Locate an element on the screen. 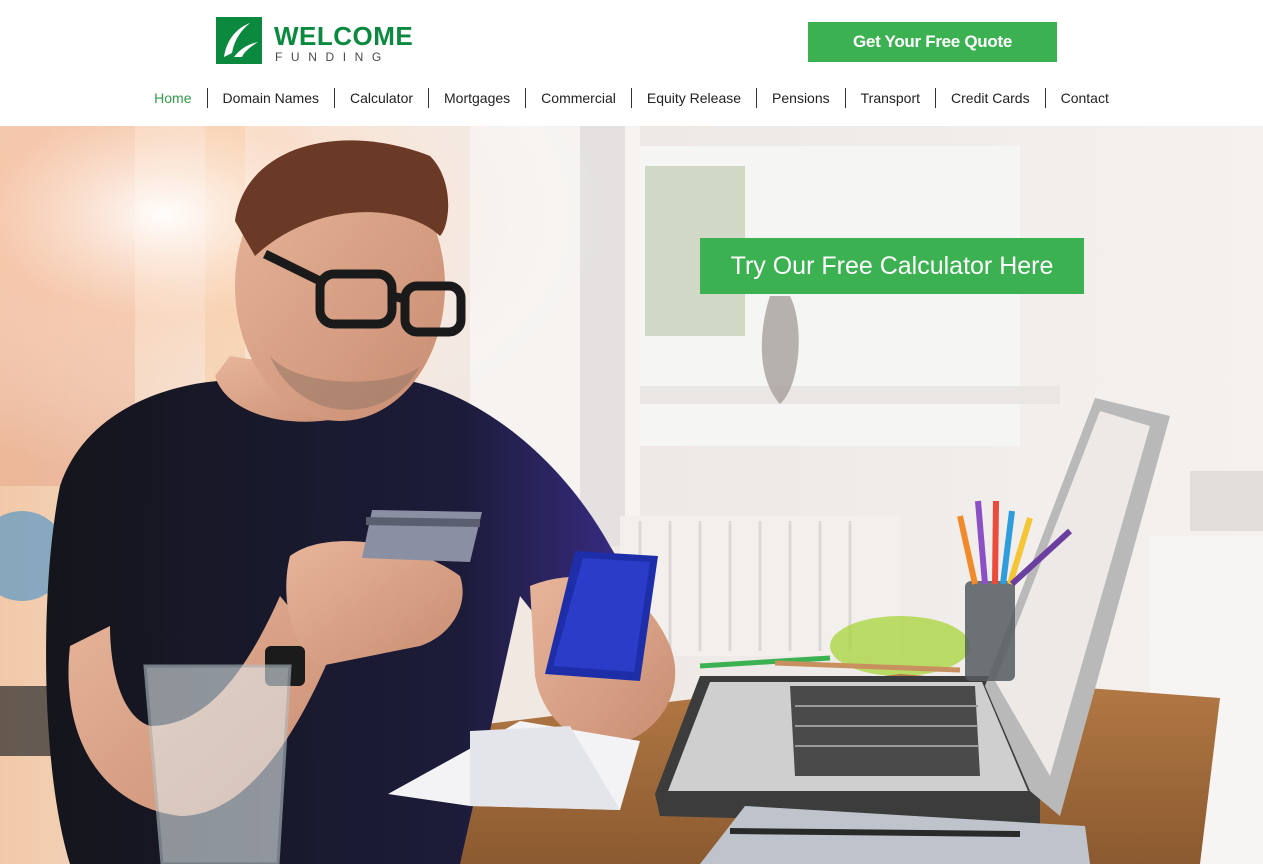  nav-item-equity-release: Equity Release is located at coordinates (694, 98).